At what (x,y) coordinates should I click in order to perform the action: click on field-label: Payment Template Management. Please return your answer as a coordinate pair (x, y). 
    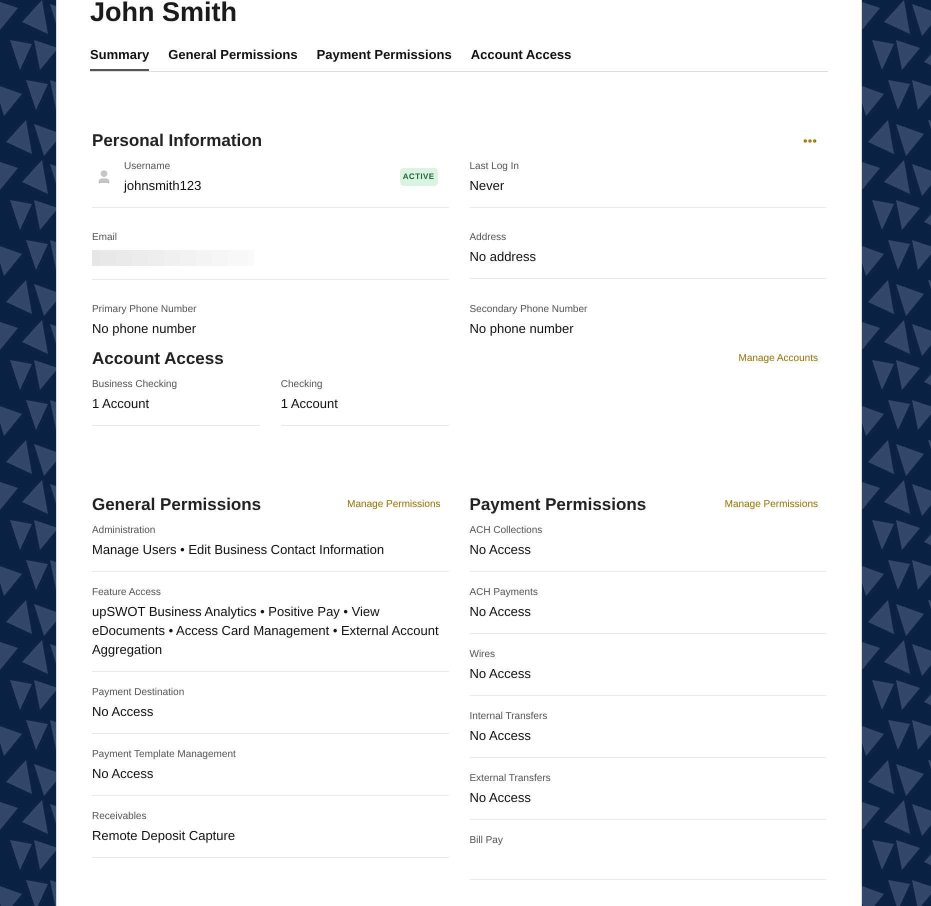
    Looking at the image, I should click on (164, 755).